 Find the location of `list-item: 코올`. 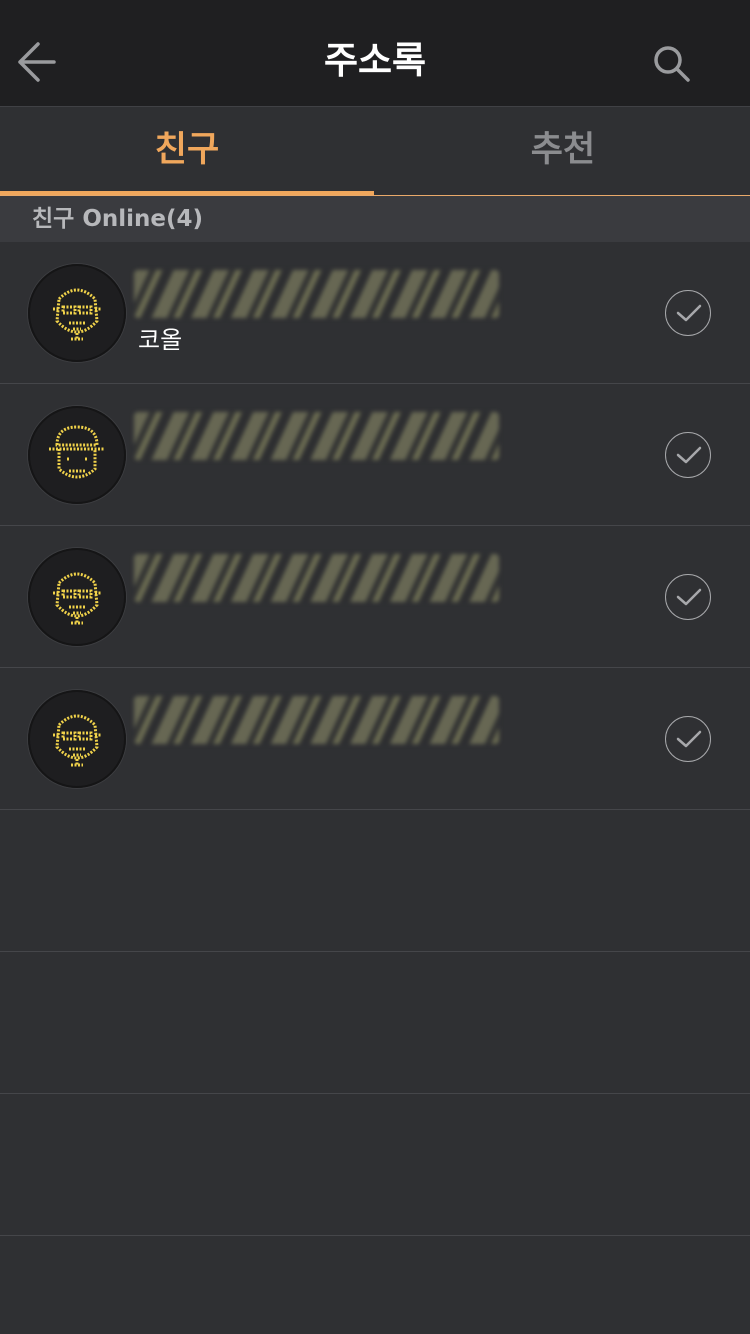

list-item: 코올 is located at coordinates (375, 313).